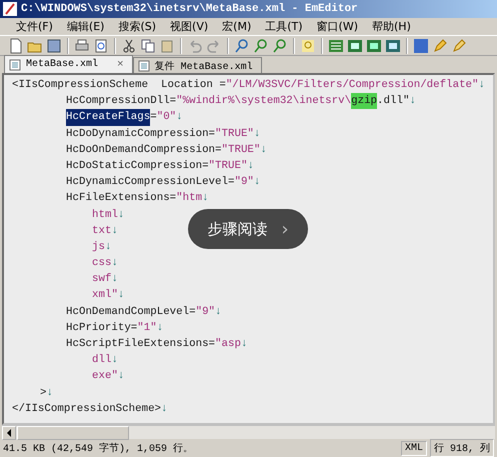 The width and height of the screenshot is (497, 457). What do you see at coordinates (150, 182) in the screenshot?
I see `code-text: HcDynamicCompressionLevel=` at bounding box center [150, 182].